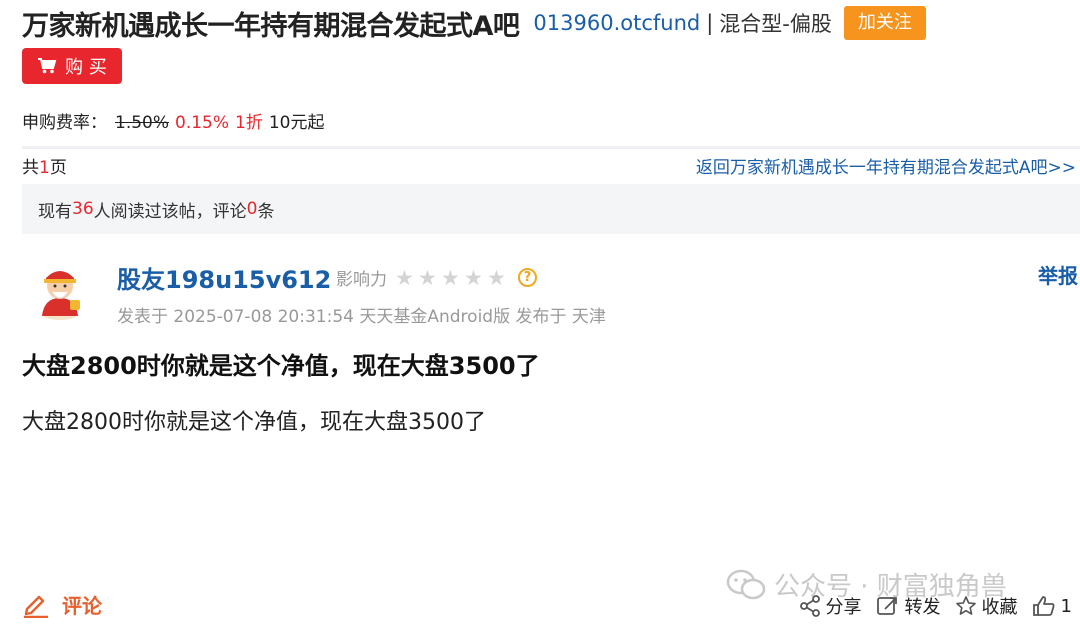 The width and height of the screenshot is (1080, 629). Describe the element at coordinates (296, 123) in the screenshot. I see `minimum-amount: 10元起` at that location.